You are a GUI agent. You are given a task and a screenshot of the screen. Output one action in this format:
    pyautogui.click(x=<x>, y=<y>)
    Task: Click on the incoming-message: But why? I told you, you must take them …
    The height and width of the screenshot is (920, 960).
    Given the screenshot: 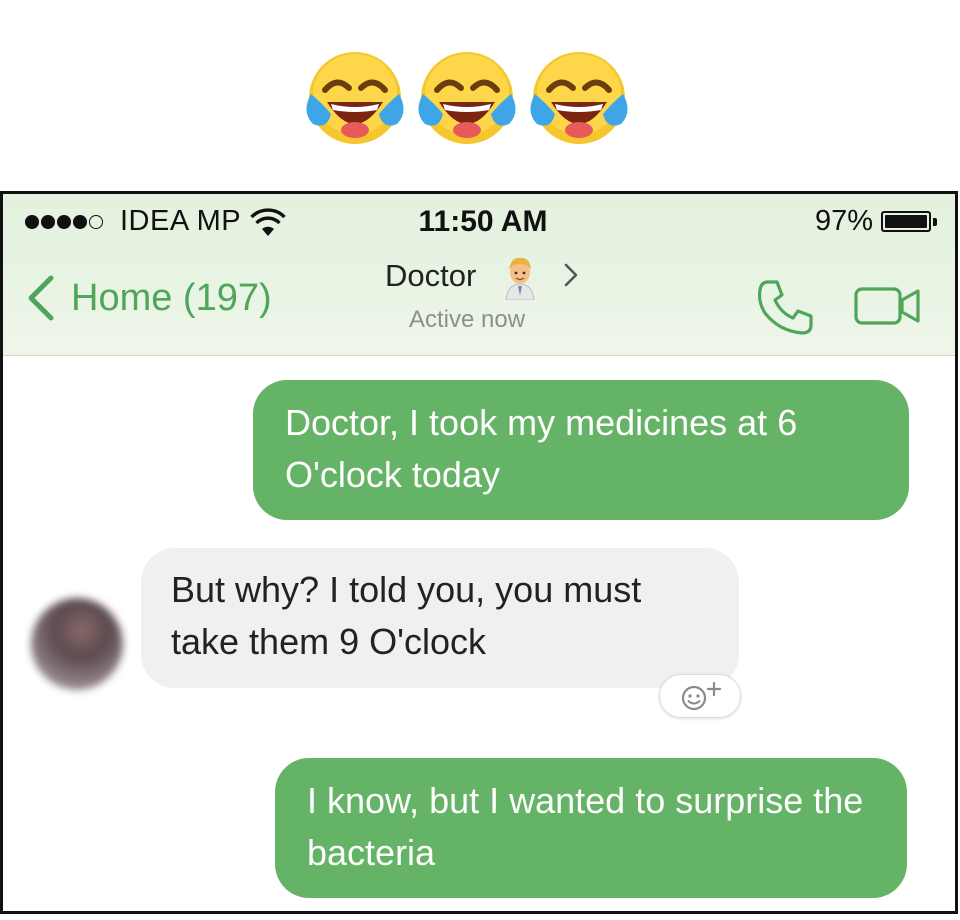 What is the action you would take?
    pyautogui.click(x=440, y=618)
    